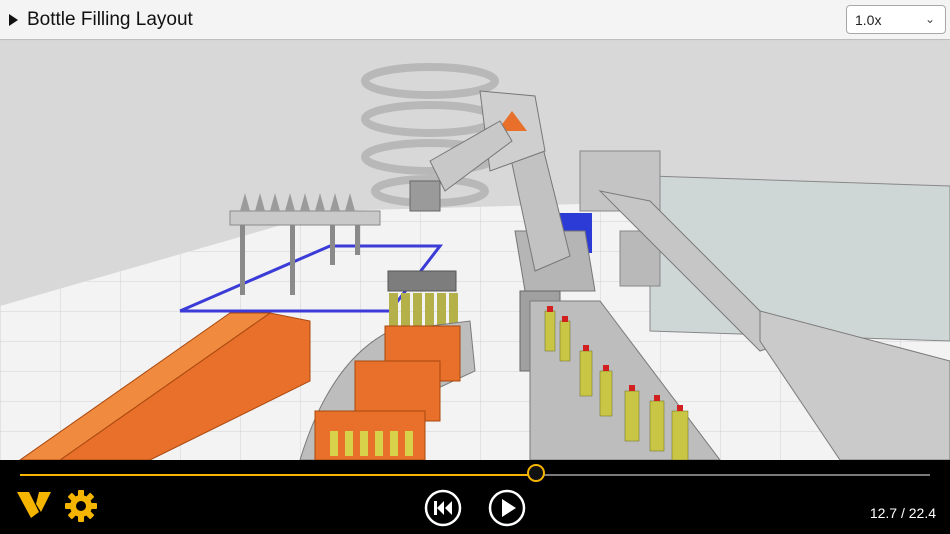 This screenshot has width=950, height=534. What do you see at coordinates (475, 20) in the screenshot?
I see `header-bar: Bottle Filling Layout 1.0x ⌄` at bounding box center [475, 20].